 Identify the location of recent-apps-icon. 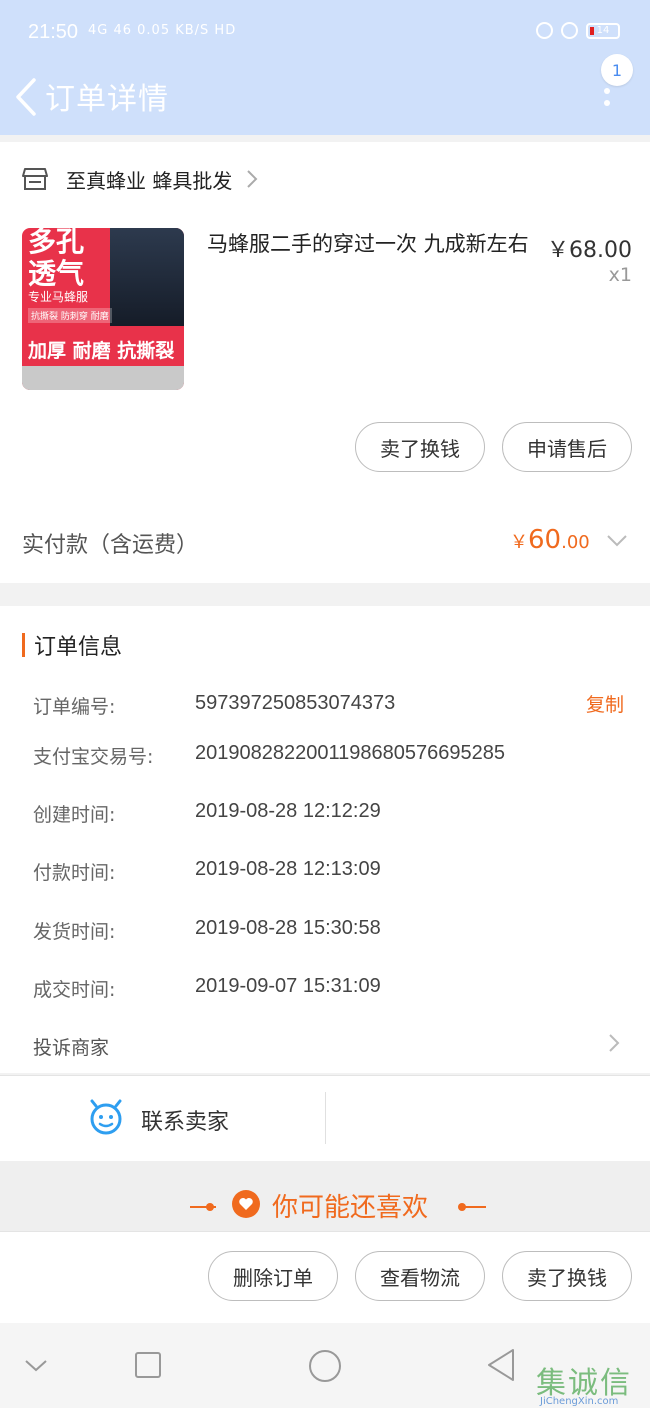
(148, 1365).